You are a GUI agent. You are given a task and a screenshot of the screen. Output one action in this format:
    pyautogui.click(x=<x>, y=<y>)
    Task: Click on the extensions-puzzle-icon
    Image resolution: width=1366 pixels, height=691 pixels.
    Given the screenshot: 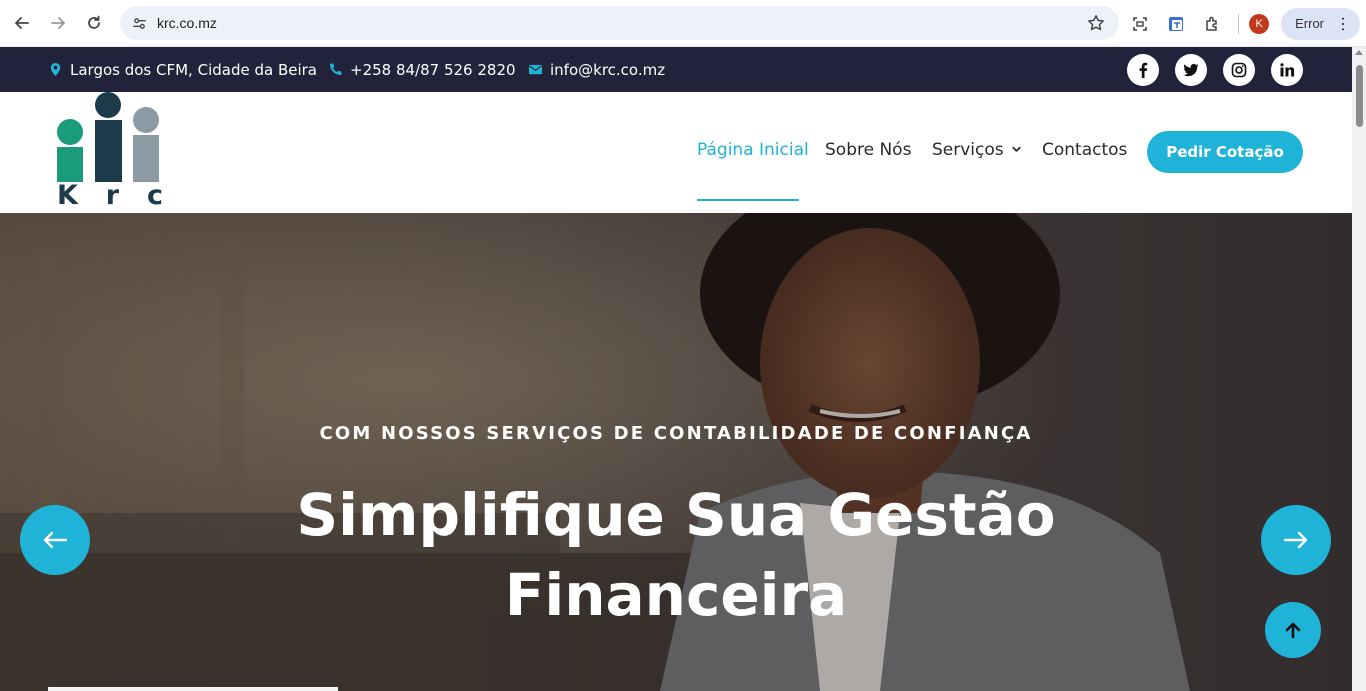 What is the action you would take?
    pyautogui.click(x=1212, y=24)
    